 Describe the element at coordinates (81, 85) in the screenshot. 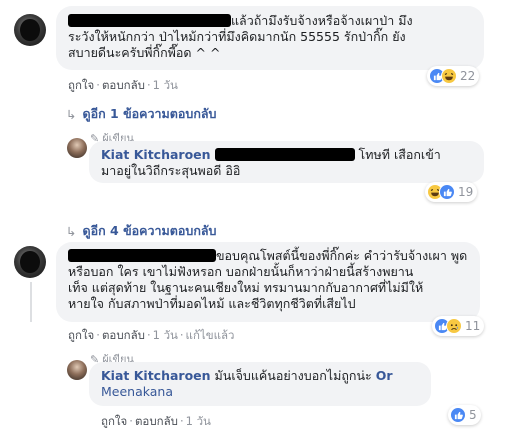

I see `comment-1-like-link: ถูกใจ` at that location.